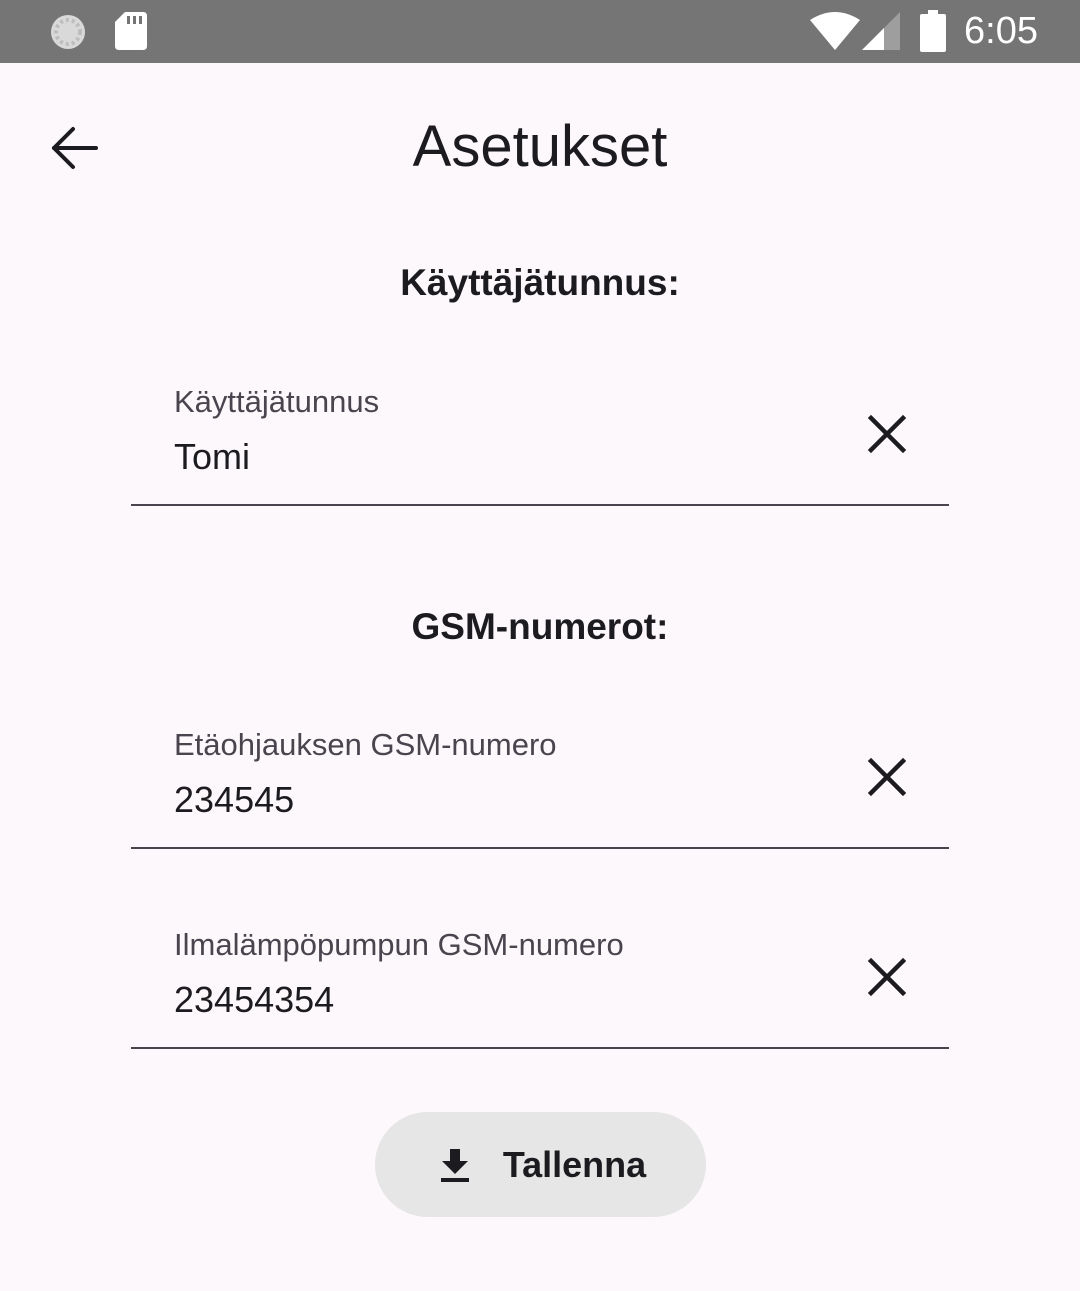 The height and width of the screenshot is (1291, 1080). I want to click on heat-pump-gsm-value: 23454354, so click(254, 1000).